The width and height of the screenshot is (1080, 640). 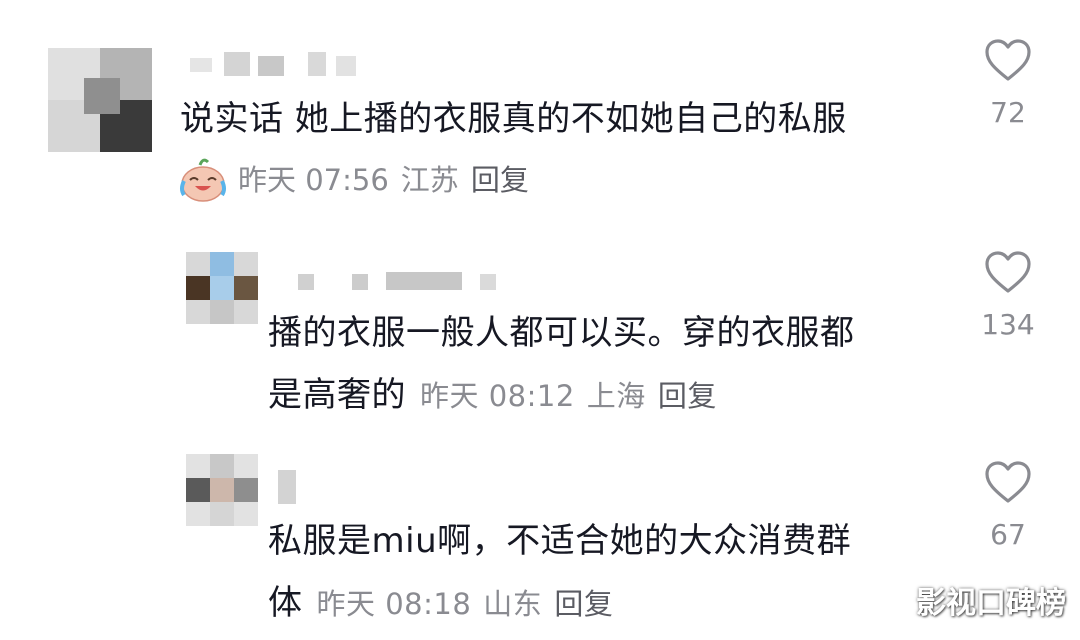 I want to click on comment-time: 昨天 07:56, so click(x=313, y=180).